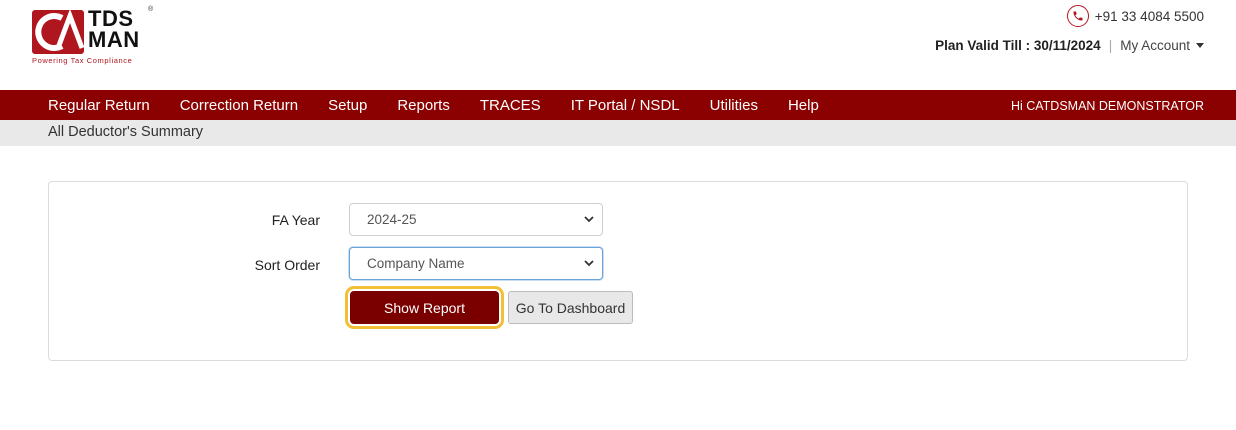  I want to click on go-to-dashboard-button: Go To Dashboard, so click(570, 307).